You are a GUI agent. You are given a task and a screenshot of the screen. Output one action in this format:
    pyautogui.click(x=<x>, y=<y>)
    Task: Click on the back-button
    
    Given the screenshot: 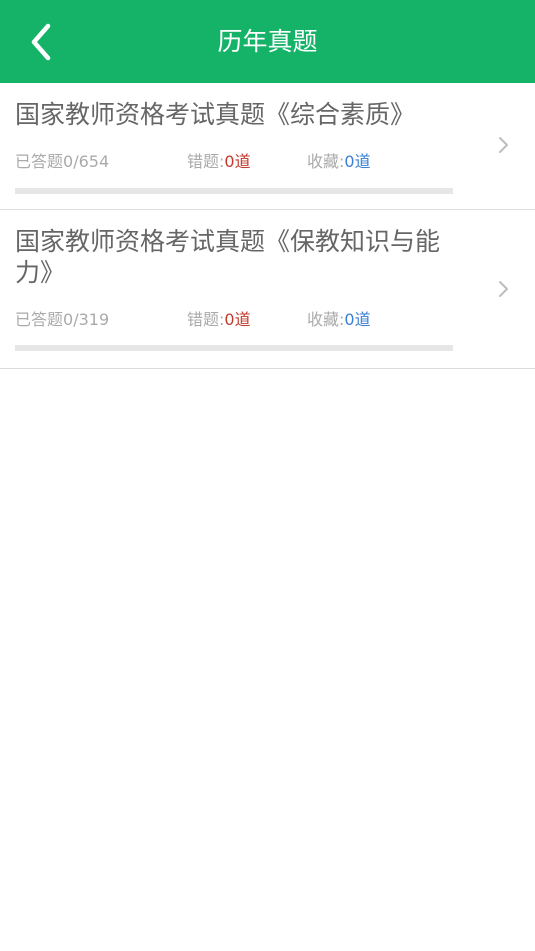 What is the action you would take?
    pyautogui.click(x=42, y=42)
    